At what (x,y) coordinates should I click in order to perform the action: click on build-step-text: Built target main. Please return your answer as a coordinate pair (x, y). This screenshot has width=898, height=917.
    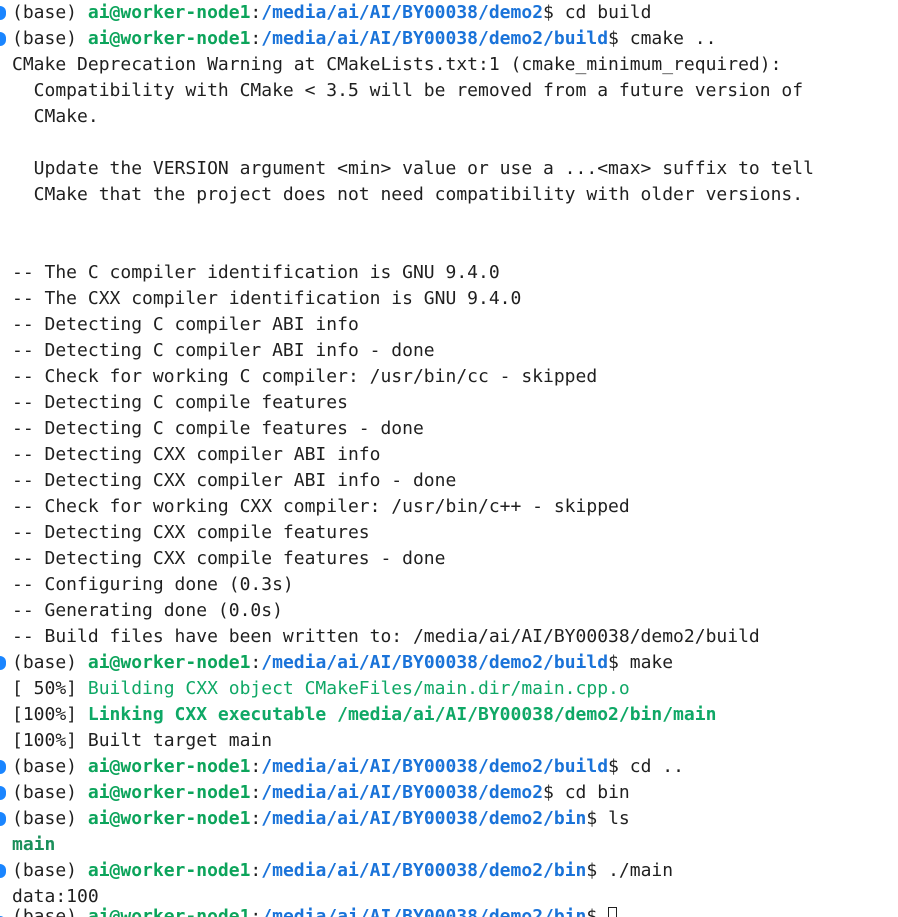
    Looking at the image, I should click on (180, 740).